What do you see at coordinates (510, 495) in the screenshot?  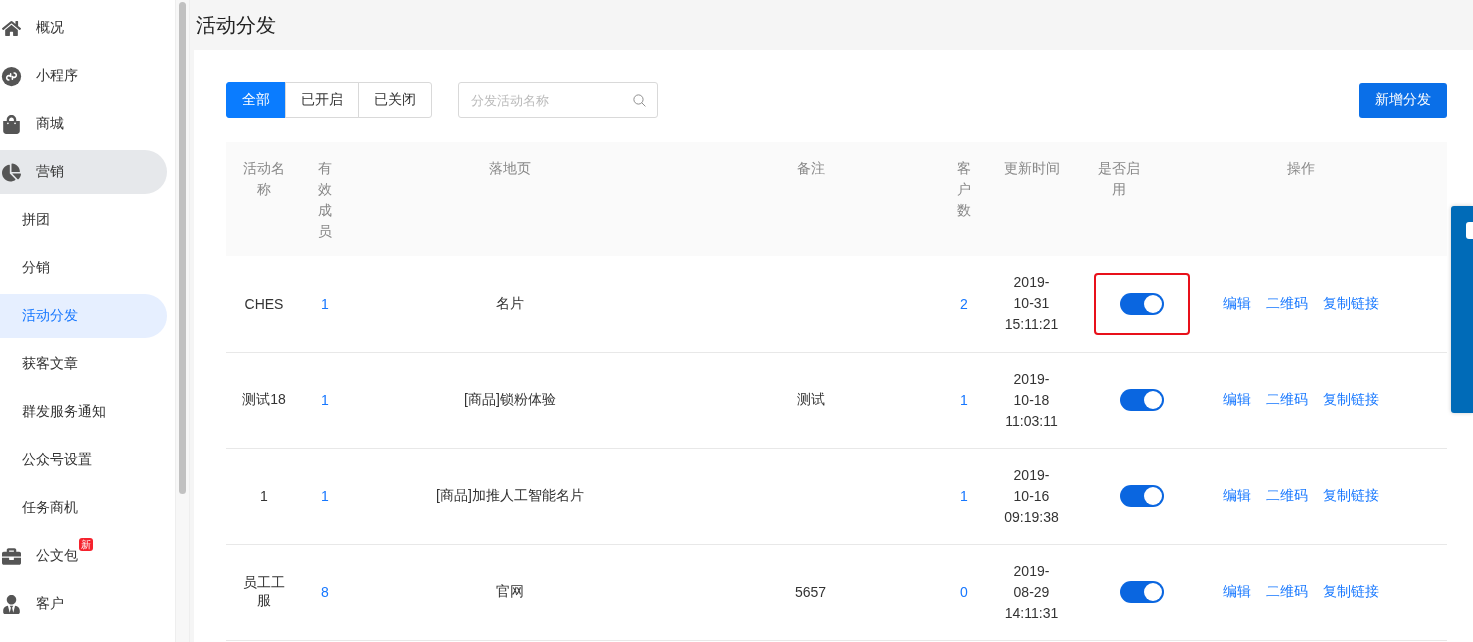 I see `table-cell: [商品]加推人工智能名片` at bounding box center [510, 495].